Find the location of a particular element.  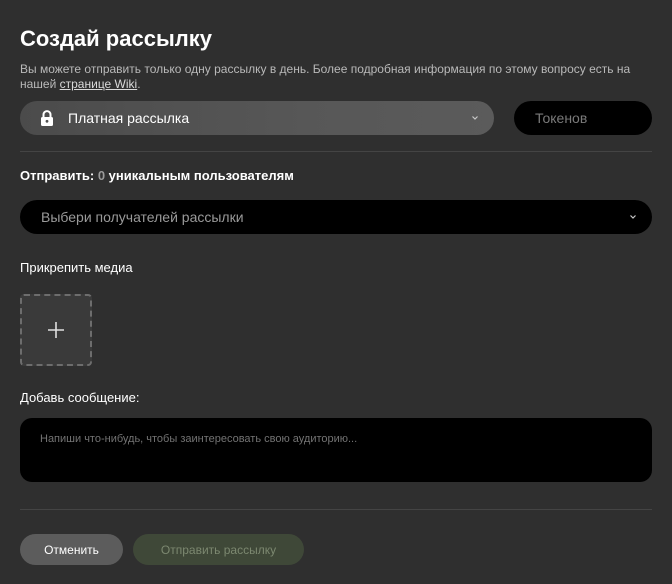

tokens-field is located at coordinates (583, 118).